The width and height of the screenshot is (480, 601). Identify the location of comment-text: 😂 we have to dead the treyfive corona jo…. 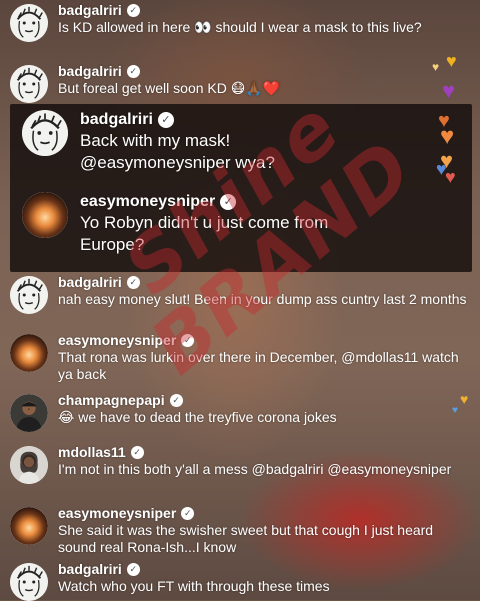
(197, 417).